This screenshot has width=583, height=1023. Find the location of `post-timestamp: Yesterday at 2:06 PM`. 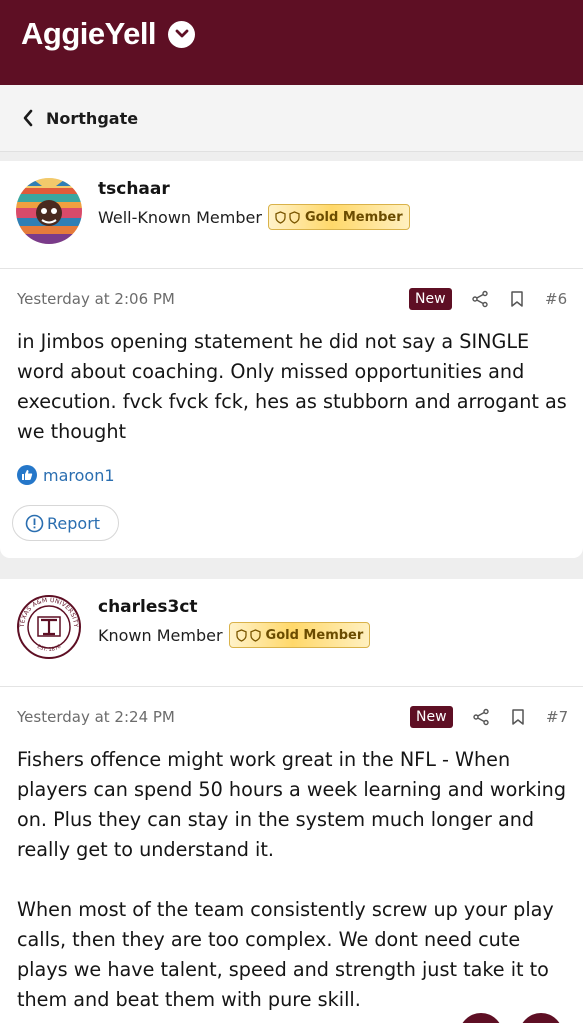

post-timestamp: Yesterday at 2:06 PM is located at coordinates (96, 299).